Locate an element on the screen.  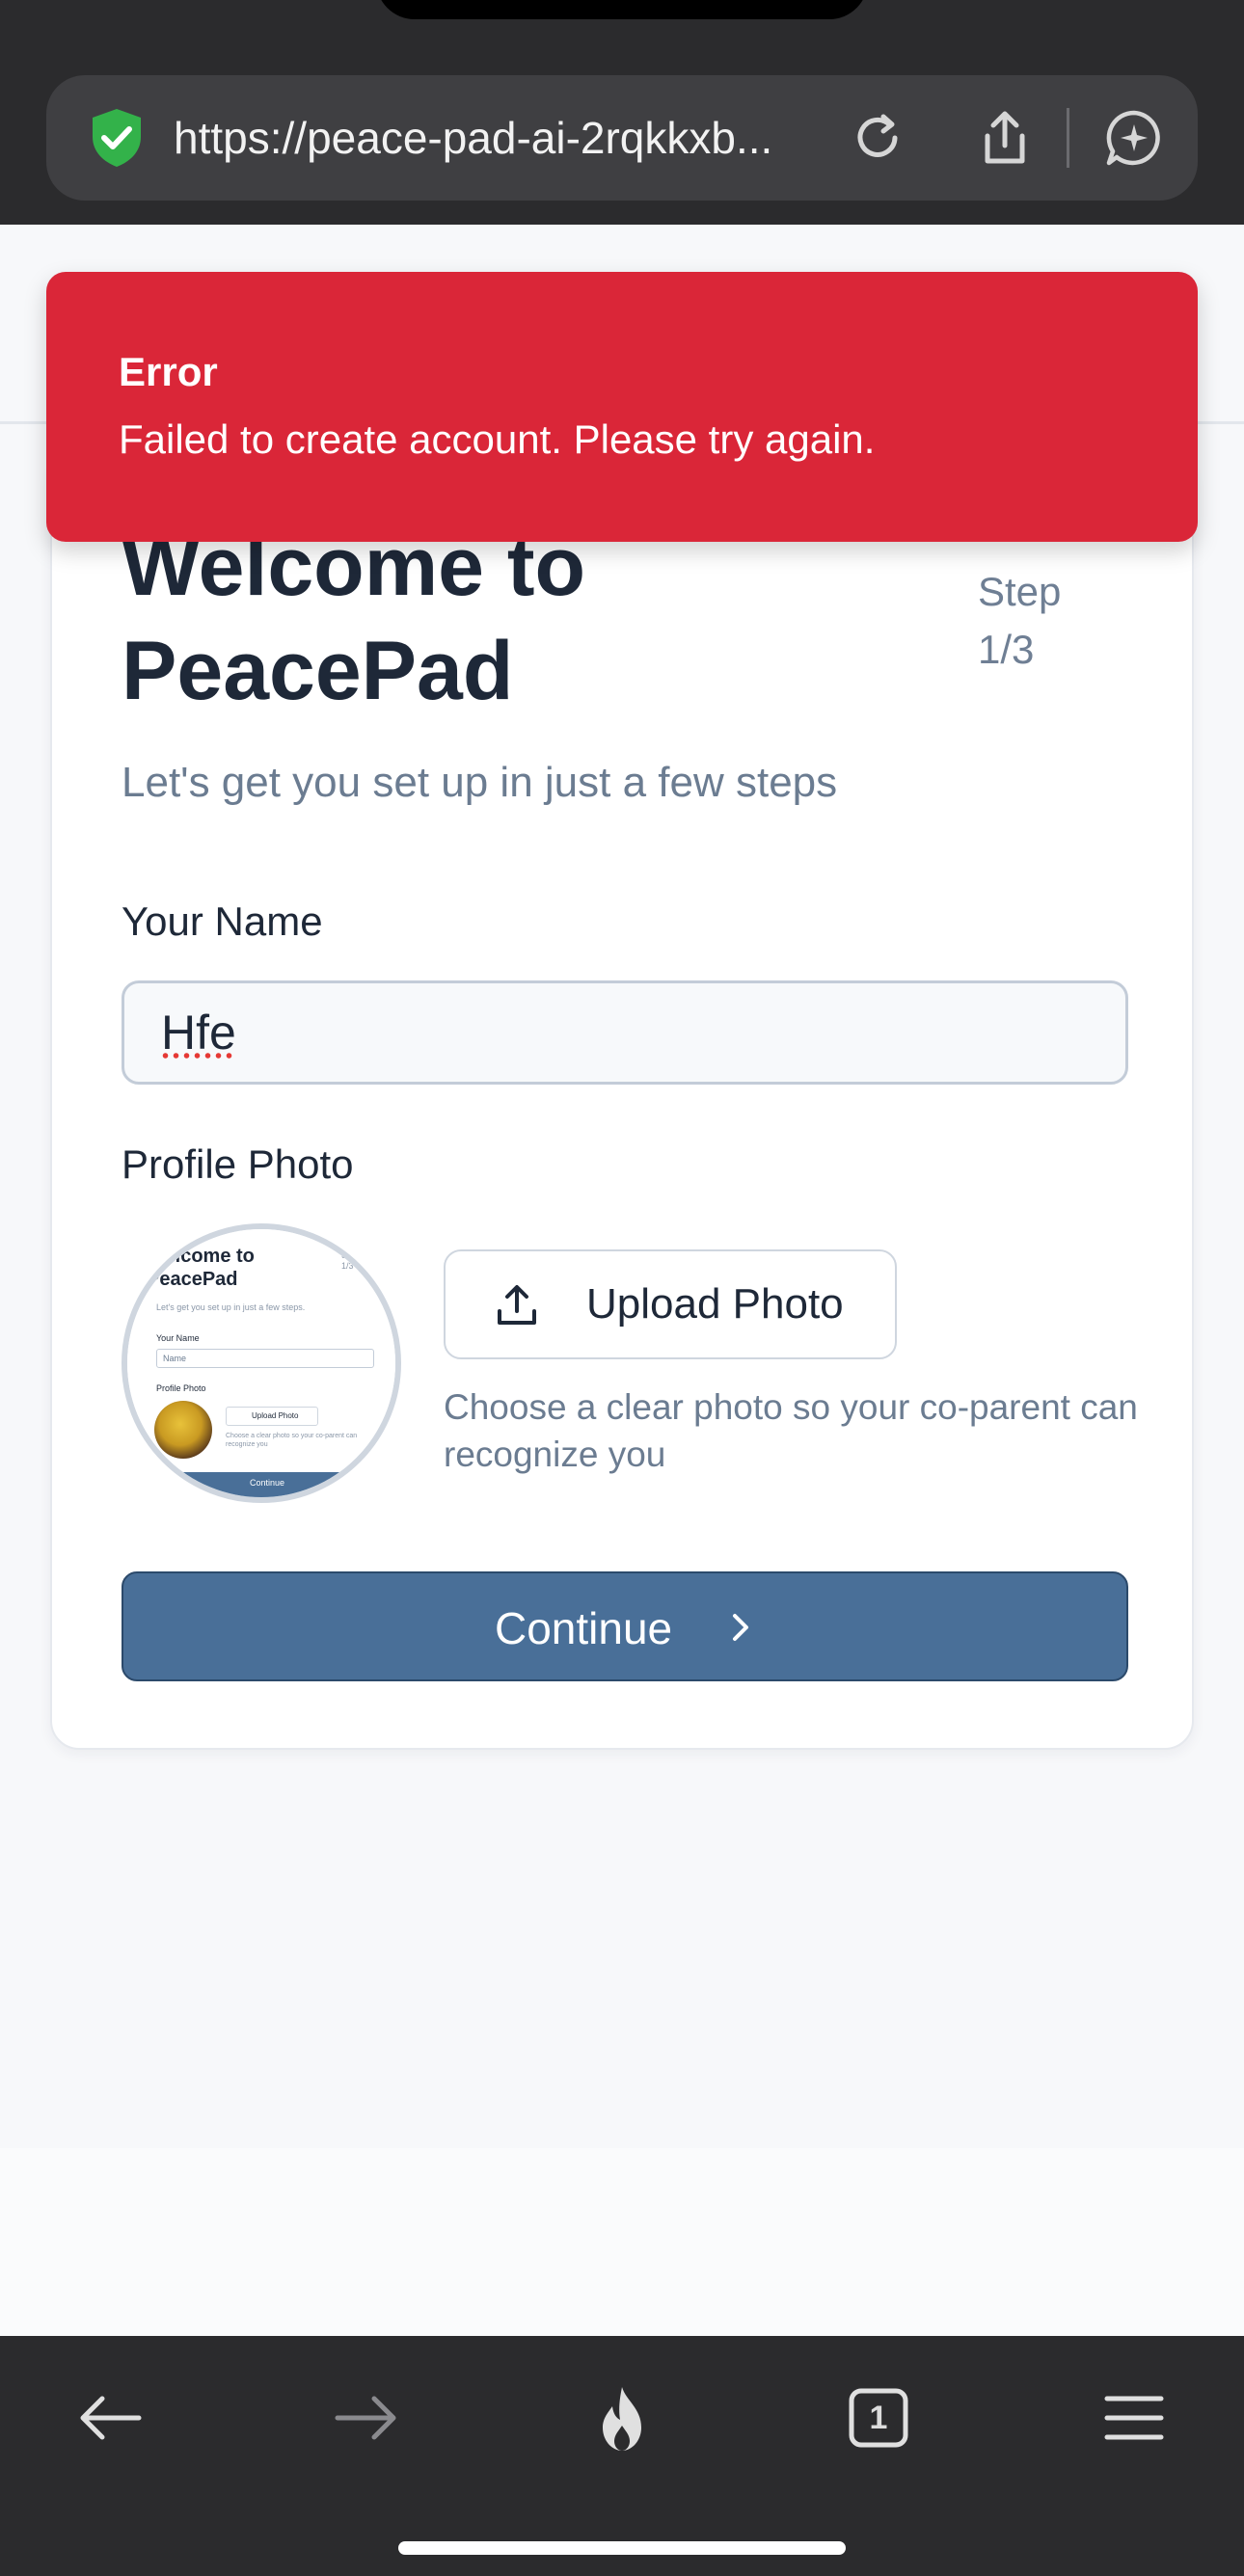
preview-avatar-photo is located at coordinates (183, 1430).